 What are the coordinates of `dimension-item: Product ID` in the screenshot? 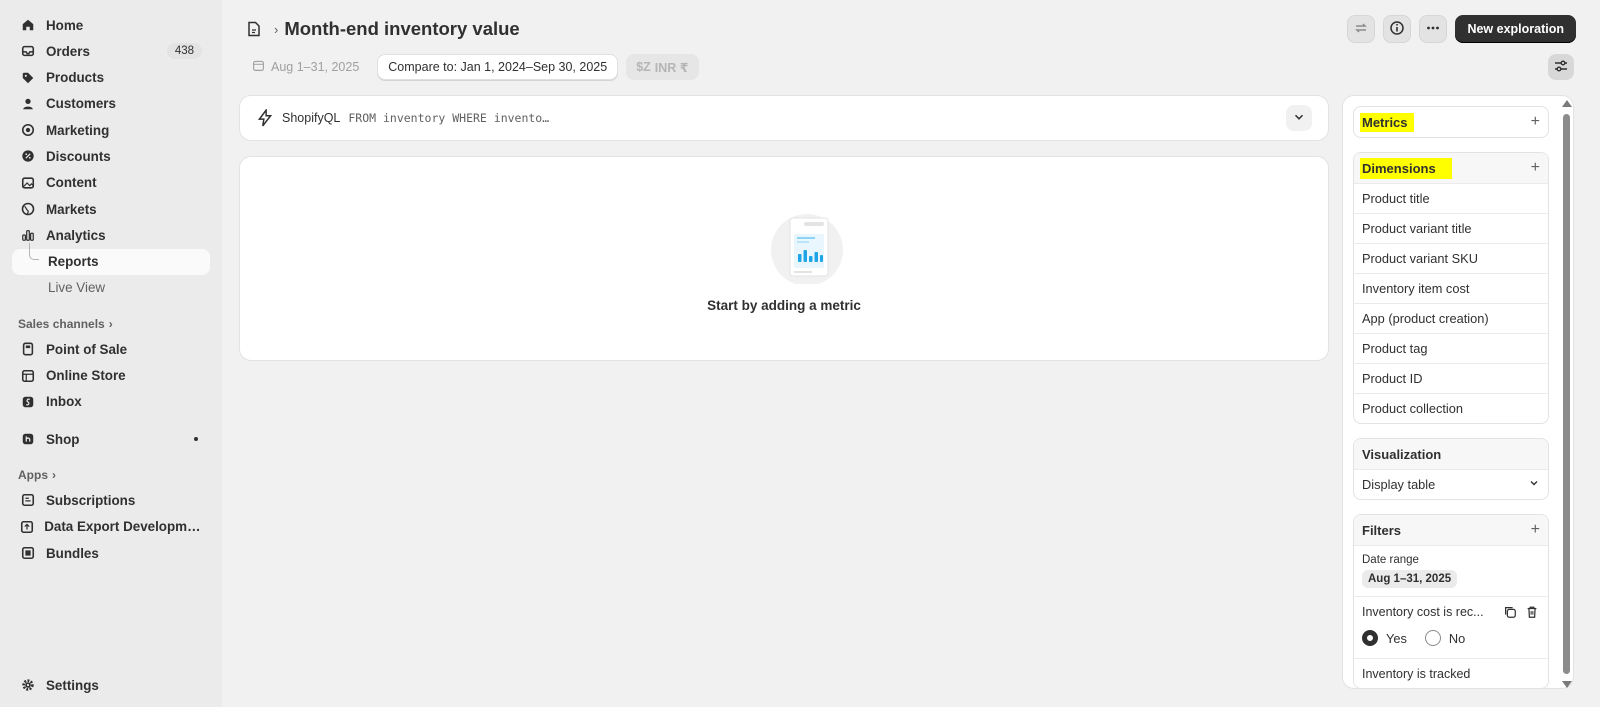 It's located at (1451, 378).